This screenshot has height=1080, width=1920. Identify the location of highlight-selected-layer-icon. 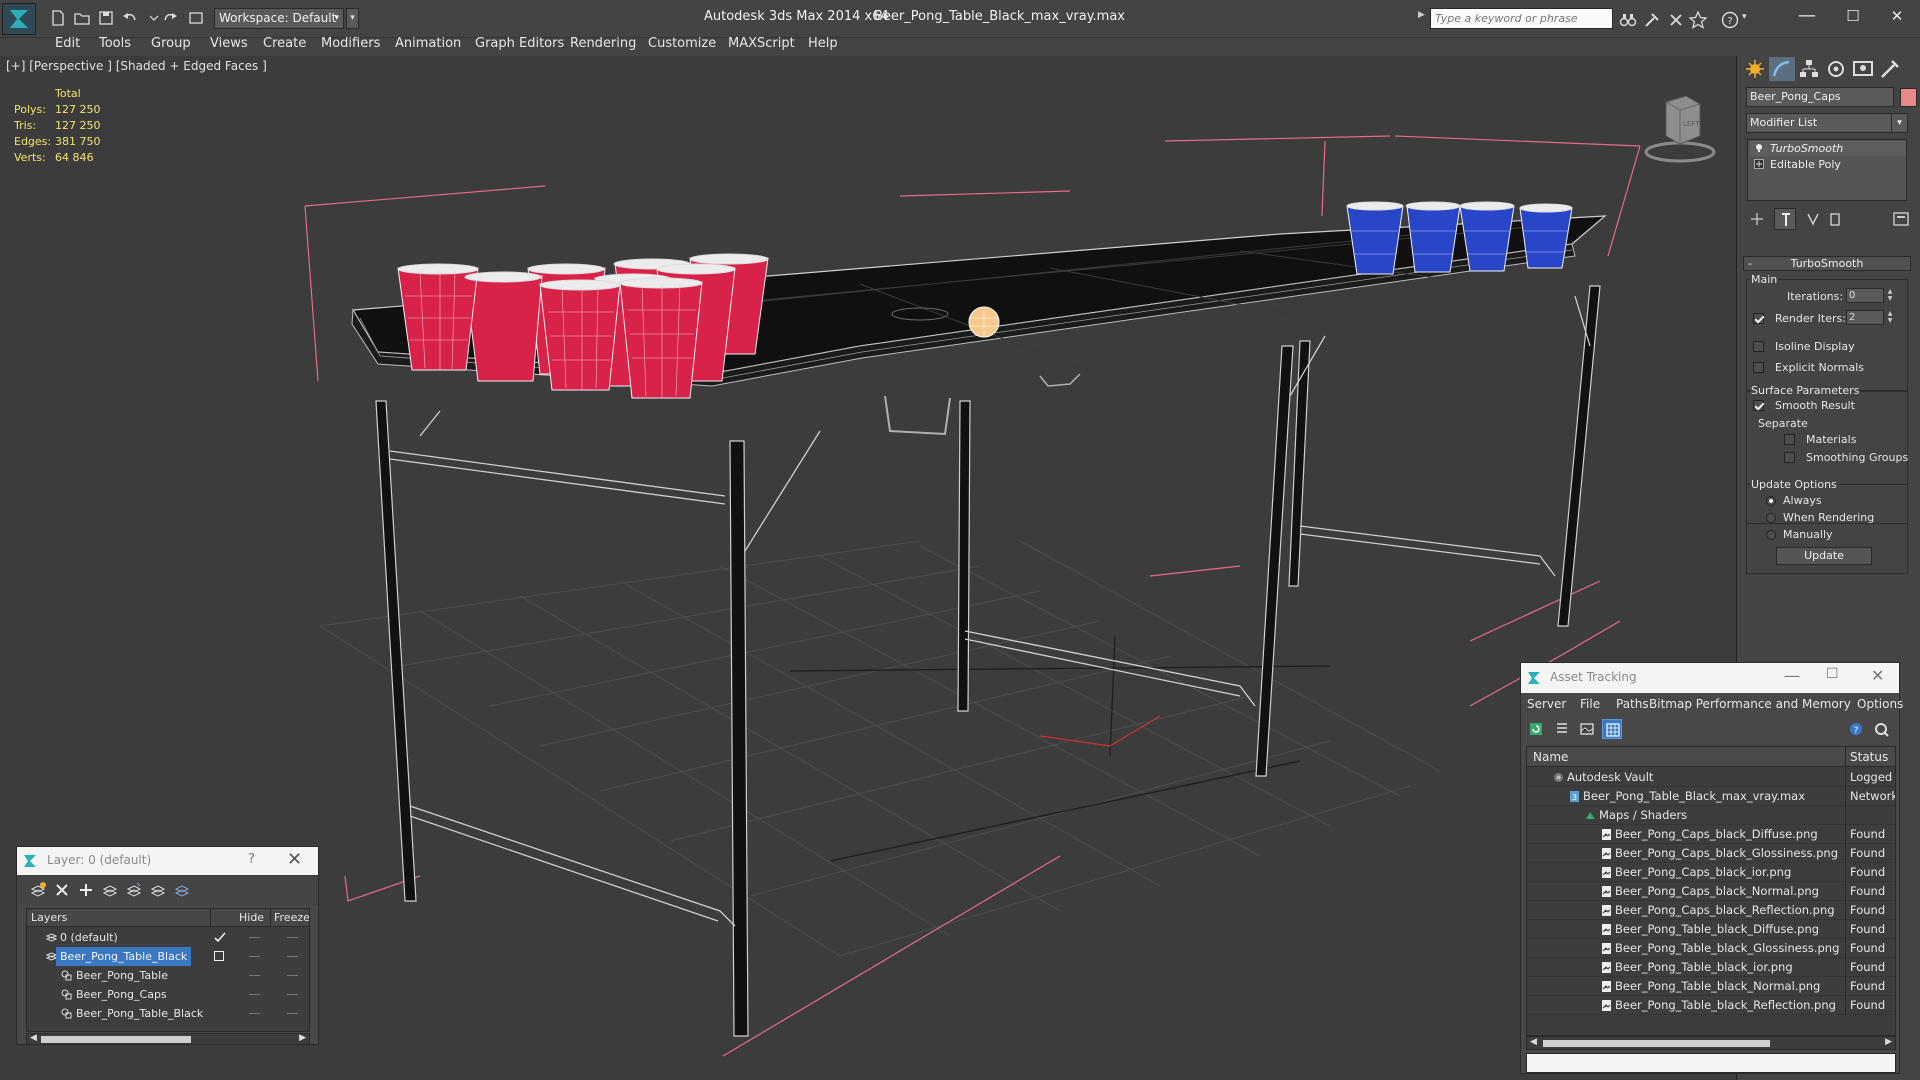
(134, 890).